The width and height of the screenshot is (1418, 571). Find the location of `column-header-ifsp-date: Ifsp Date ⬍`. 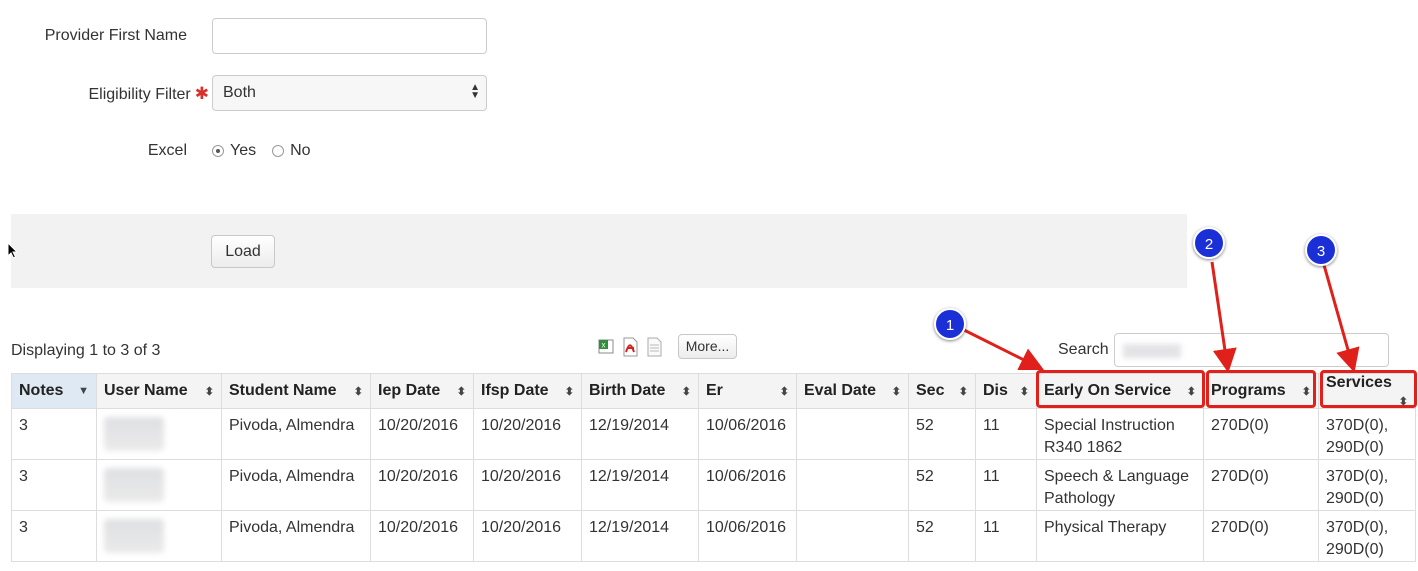

column-header-ifsp-date: Ifsp Date ⬍ is located at coordinates (527, 391).